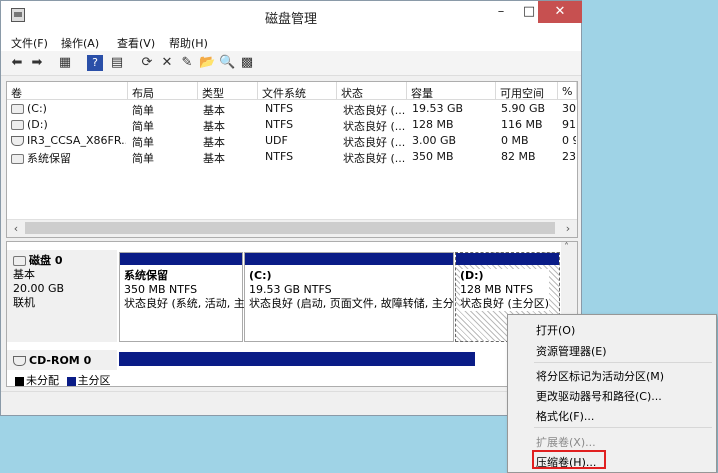  I want to click on volume-name: (D:), so click(37, 124).